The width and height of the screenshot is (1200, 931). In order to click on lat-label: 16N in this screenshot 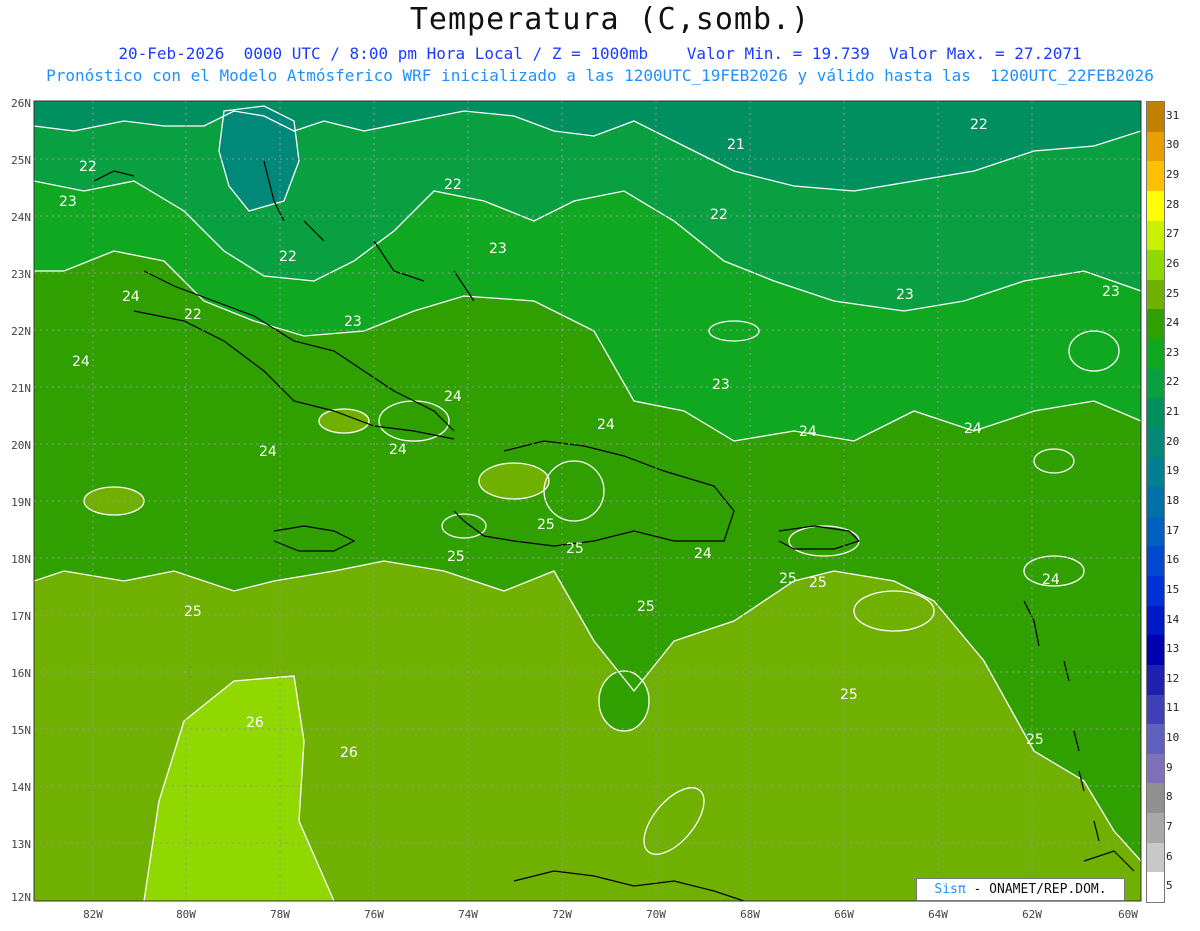, I will do `click(21, 673)`.